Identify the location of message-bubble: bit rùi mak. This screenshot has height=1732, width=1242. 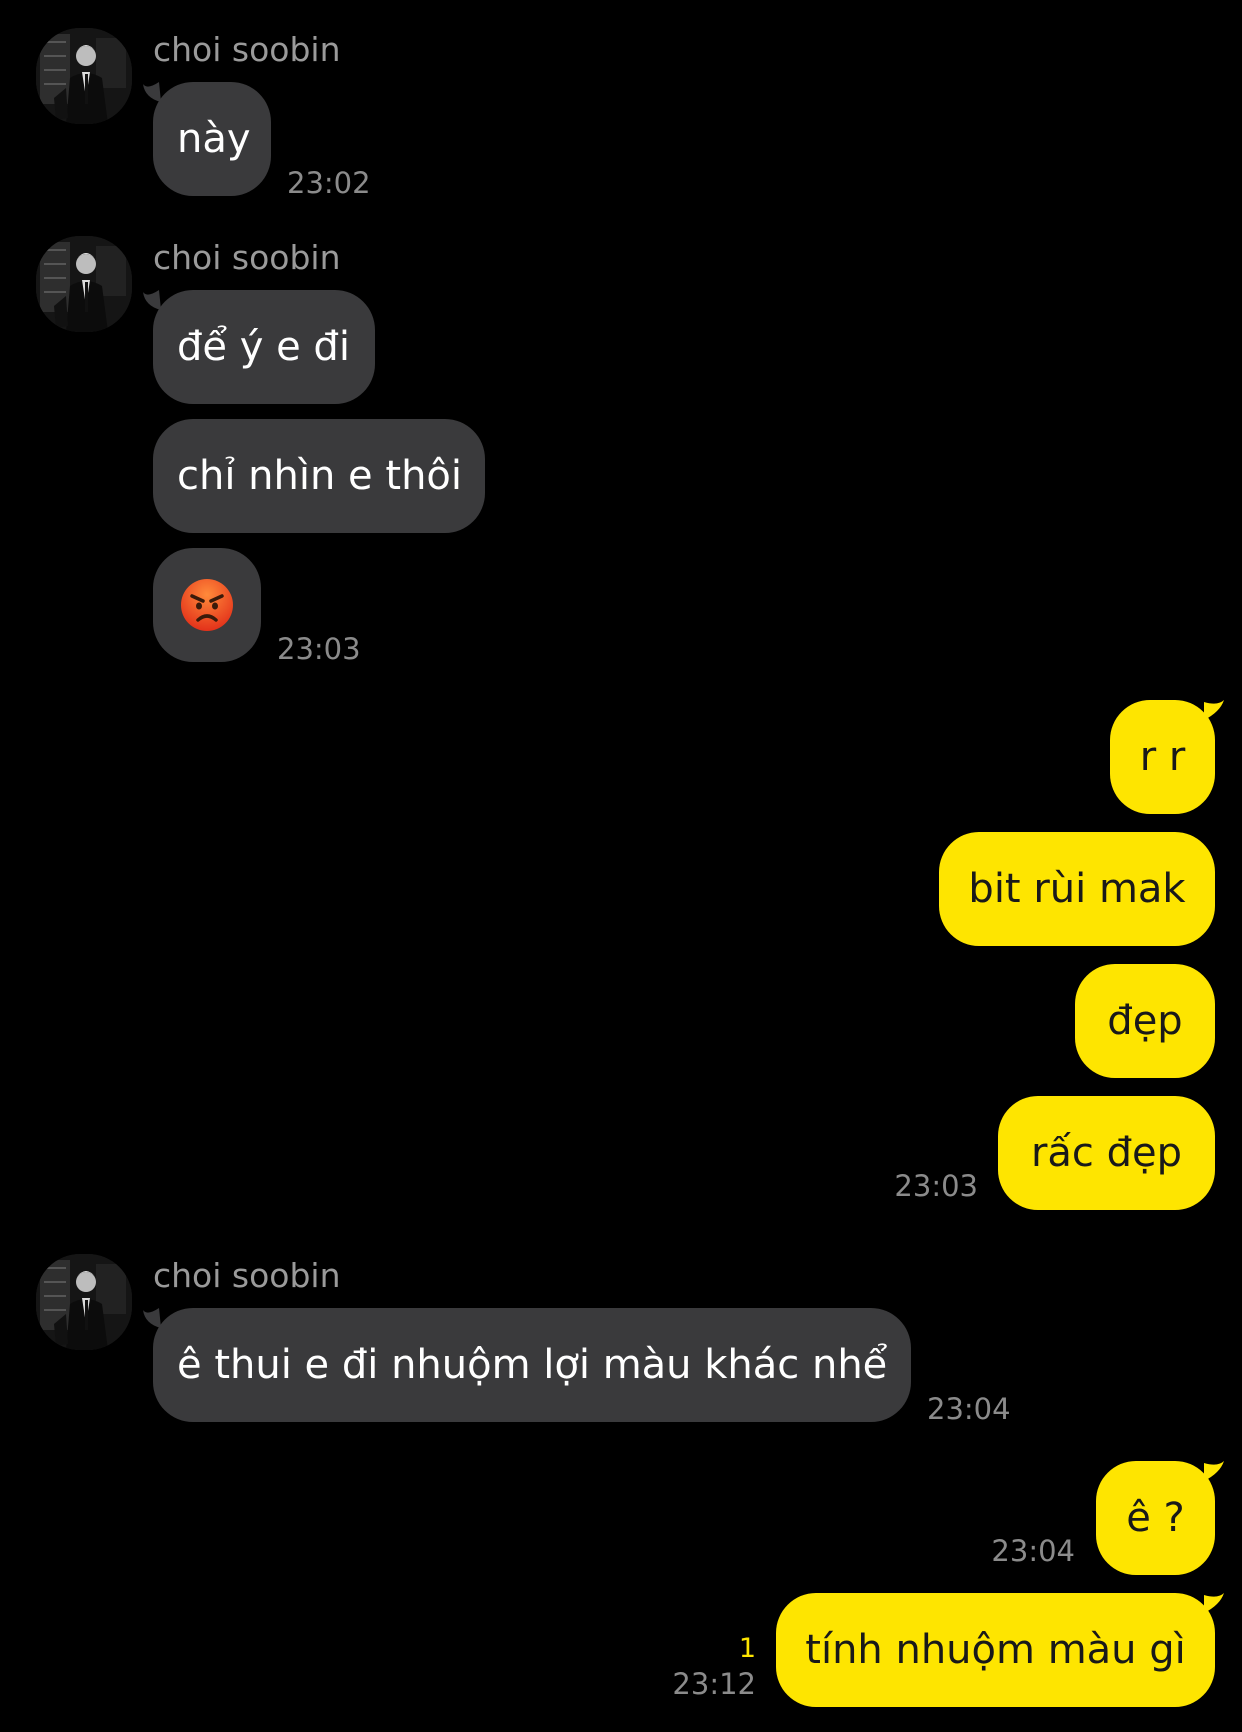
(1077, 889).